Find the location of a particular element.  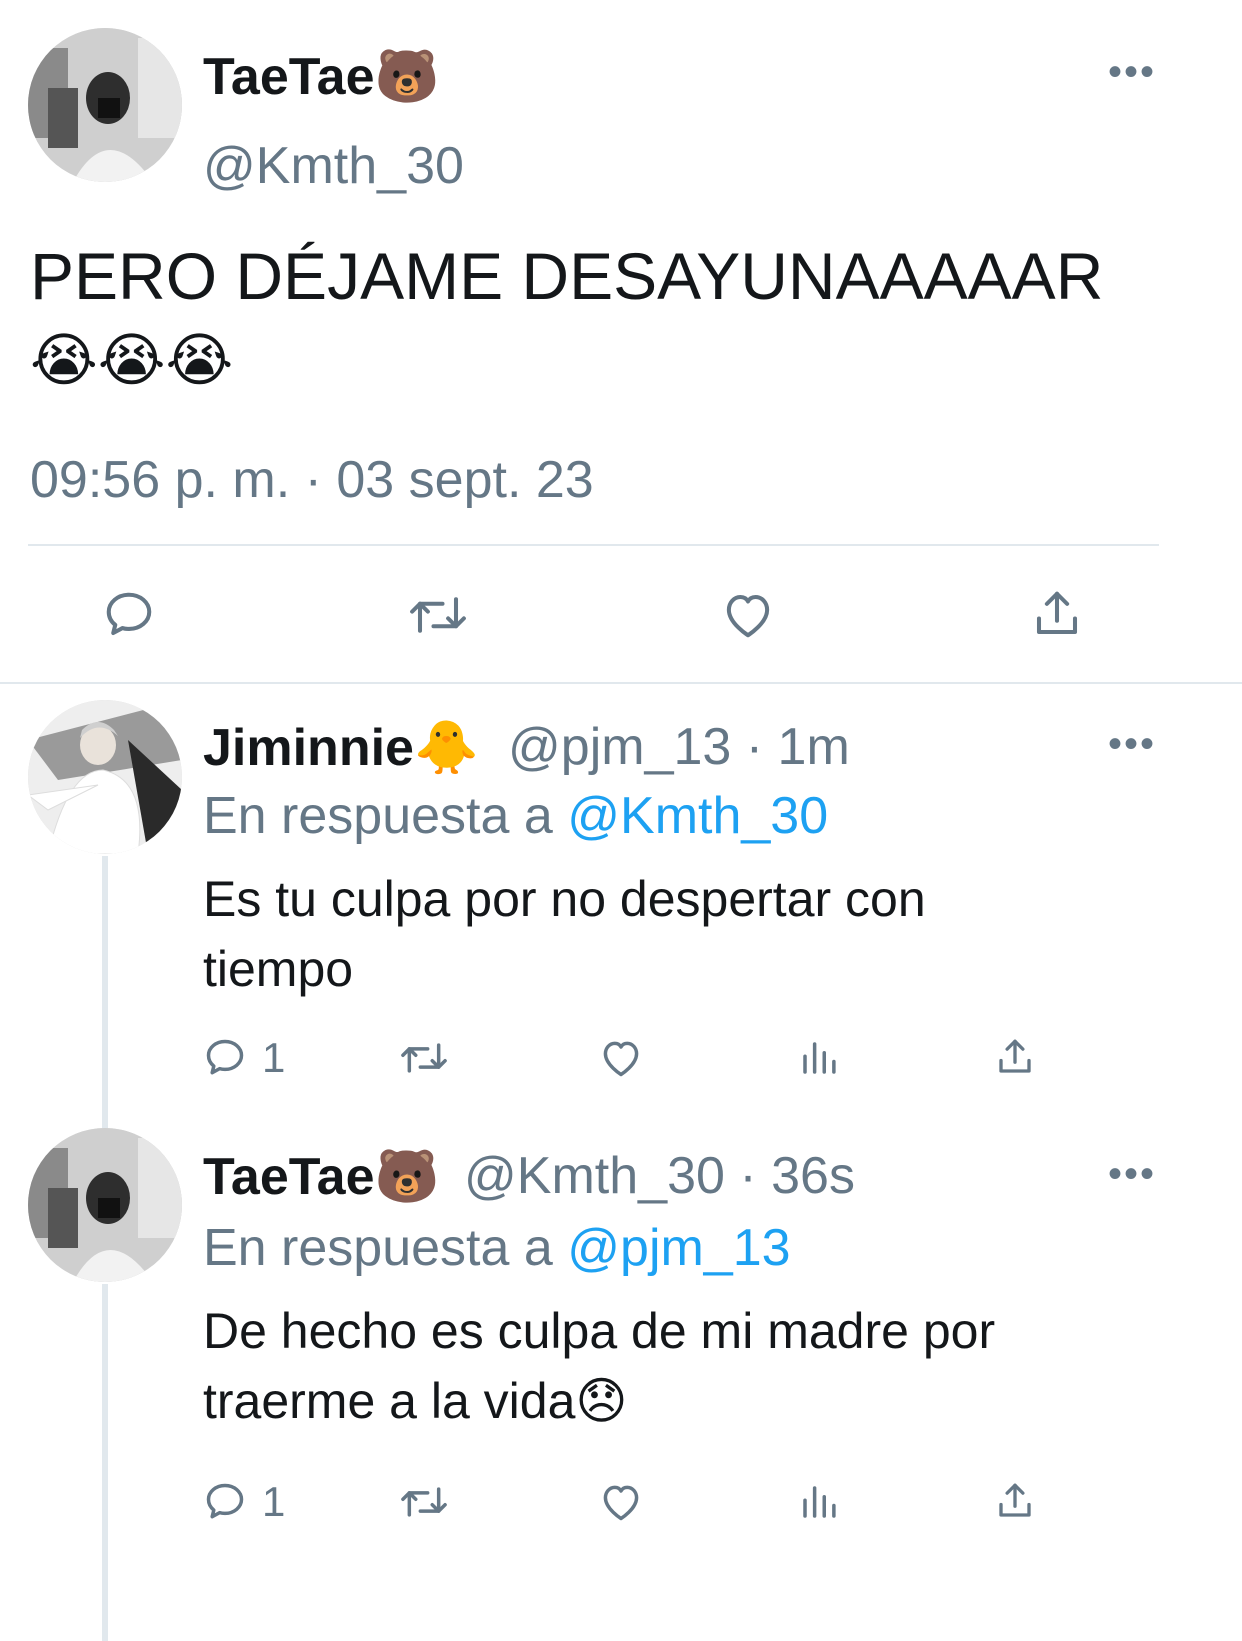

reply-context: En respuesta a @Kmth_30 is located at coordinates (515, 816).